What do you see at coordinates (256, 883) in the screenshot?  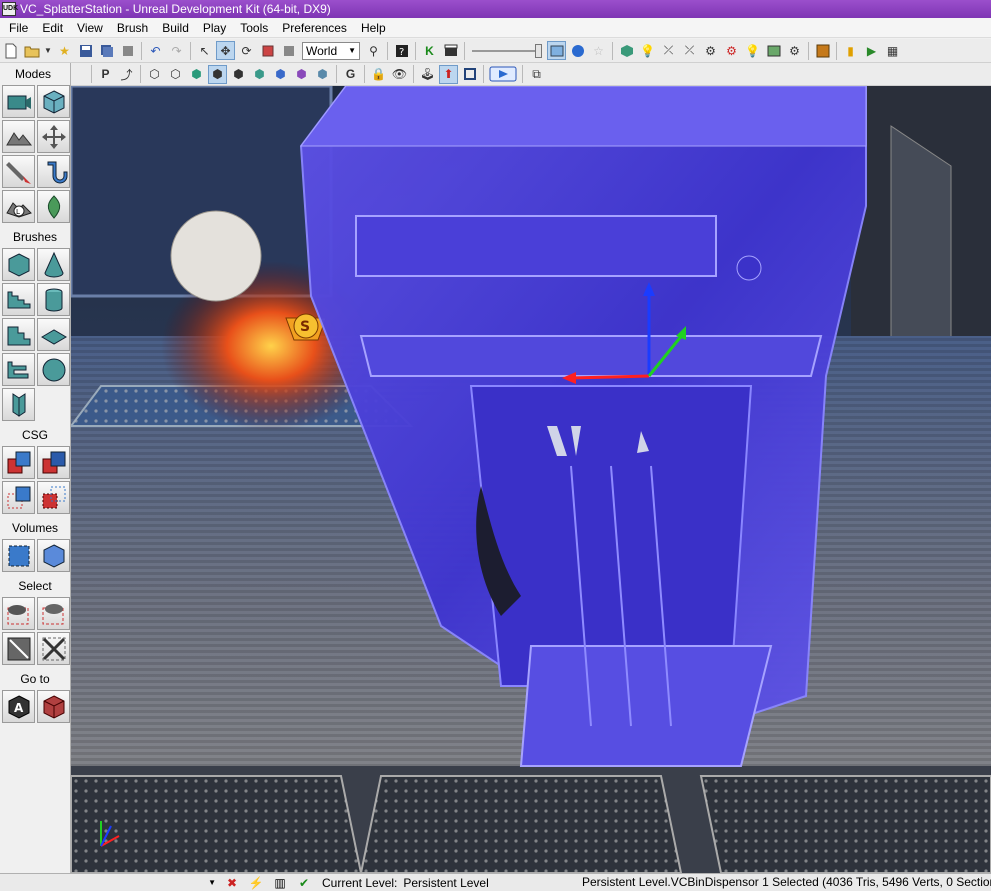 I see `rotation-grid-icon: ⚡` at bounding box center [256, 883].